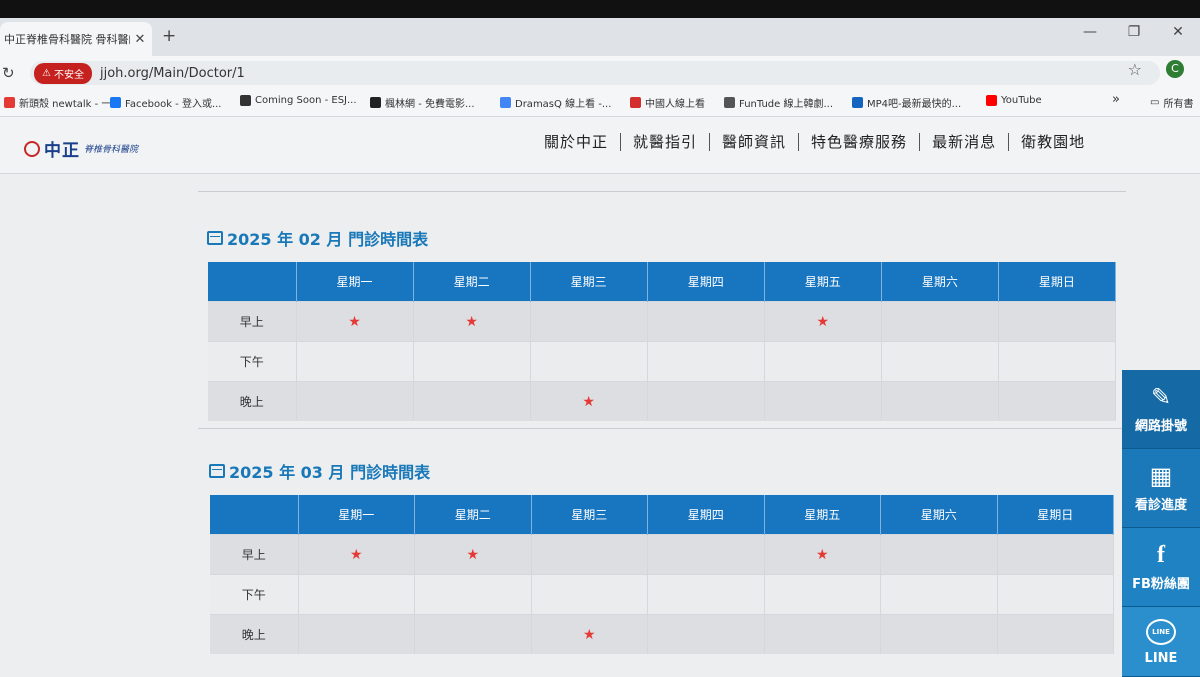 This screenshot has width=1200, height=677. I want to click on address-bar: ⚠ 不安全 jjoh.org/Main/Doctor/1, so click(595, 73).